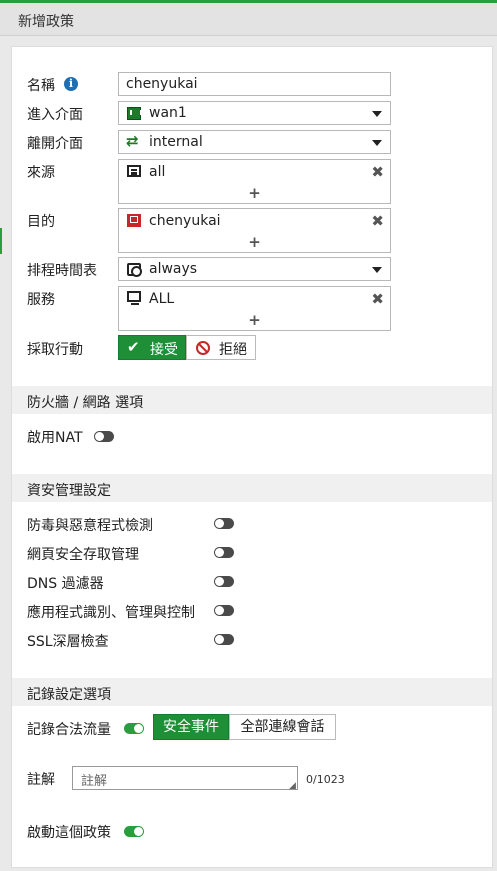 This screenshot has height=871, width=497. Describe the element at coordinates (254, 308) in the screenshot. I see `service-field: ALL ✖ +` at that location.